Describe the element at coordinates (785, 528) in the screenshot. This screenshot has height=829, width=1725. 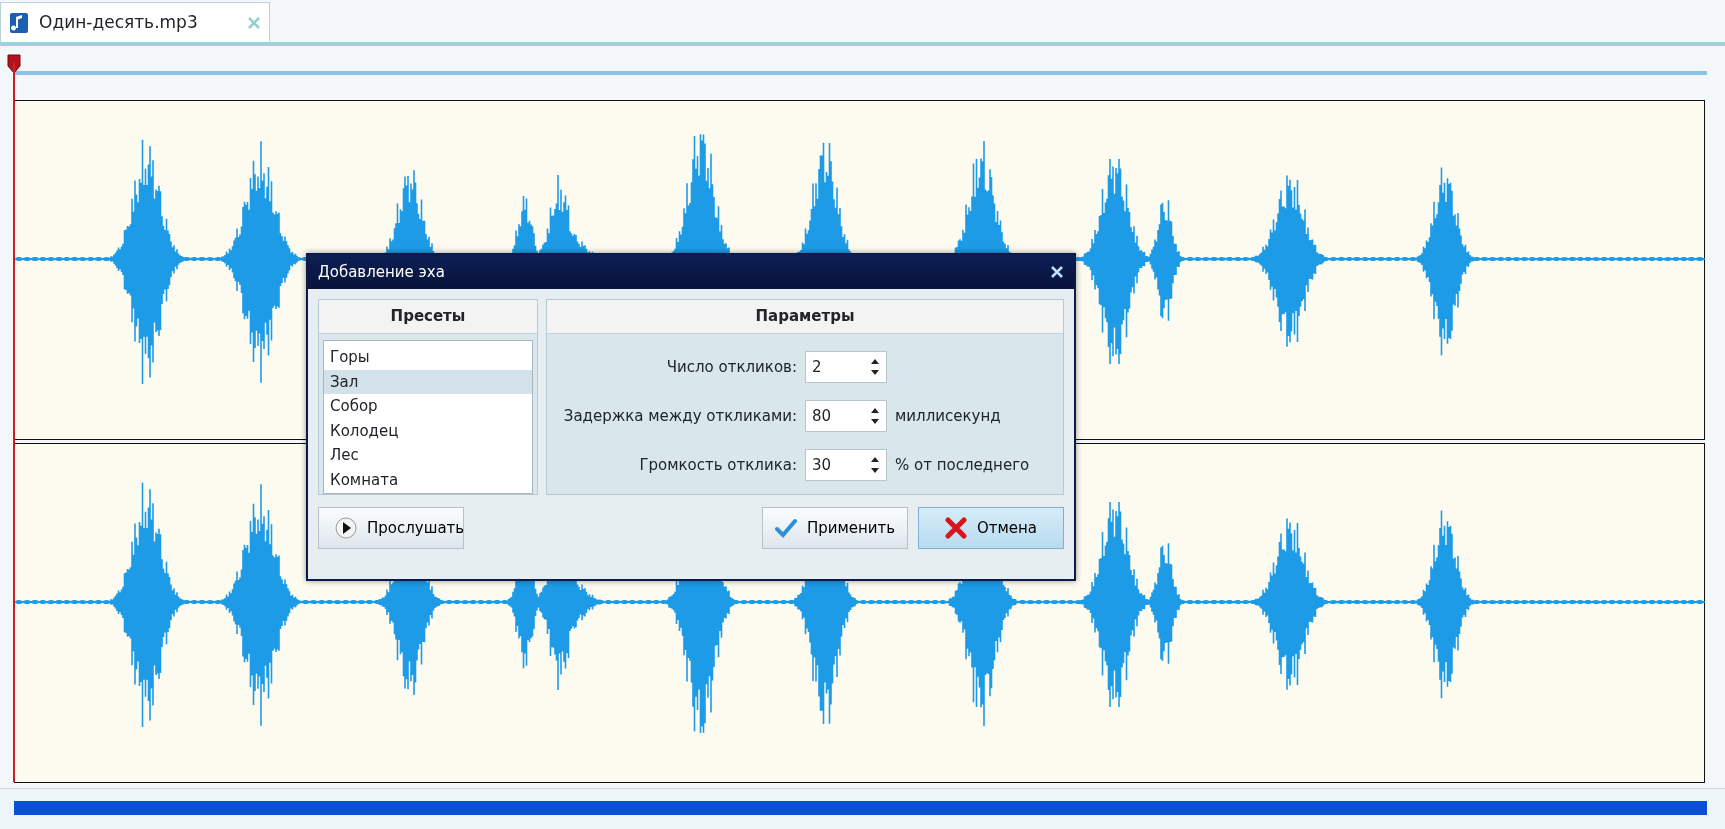
I see `checkmark-icon` at that location.